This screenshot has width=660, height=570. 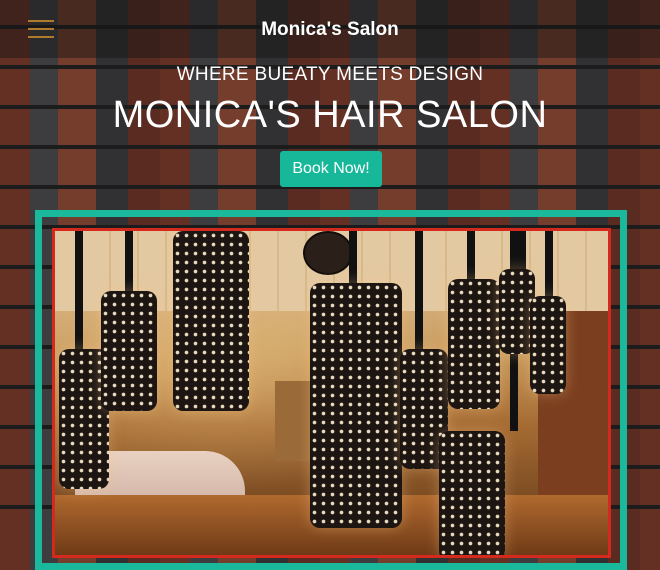 What do you see at coordinates (331, 169) in the screenshot?
I see `book-now-button: Book Now!` at bounding box center [331, 169].